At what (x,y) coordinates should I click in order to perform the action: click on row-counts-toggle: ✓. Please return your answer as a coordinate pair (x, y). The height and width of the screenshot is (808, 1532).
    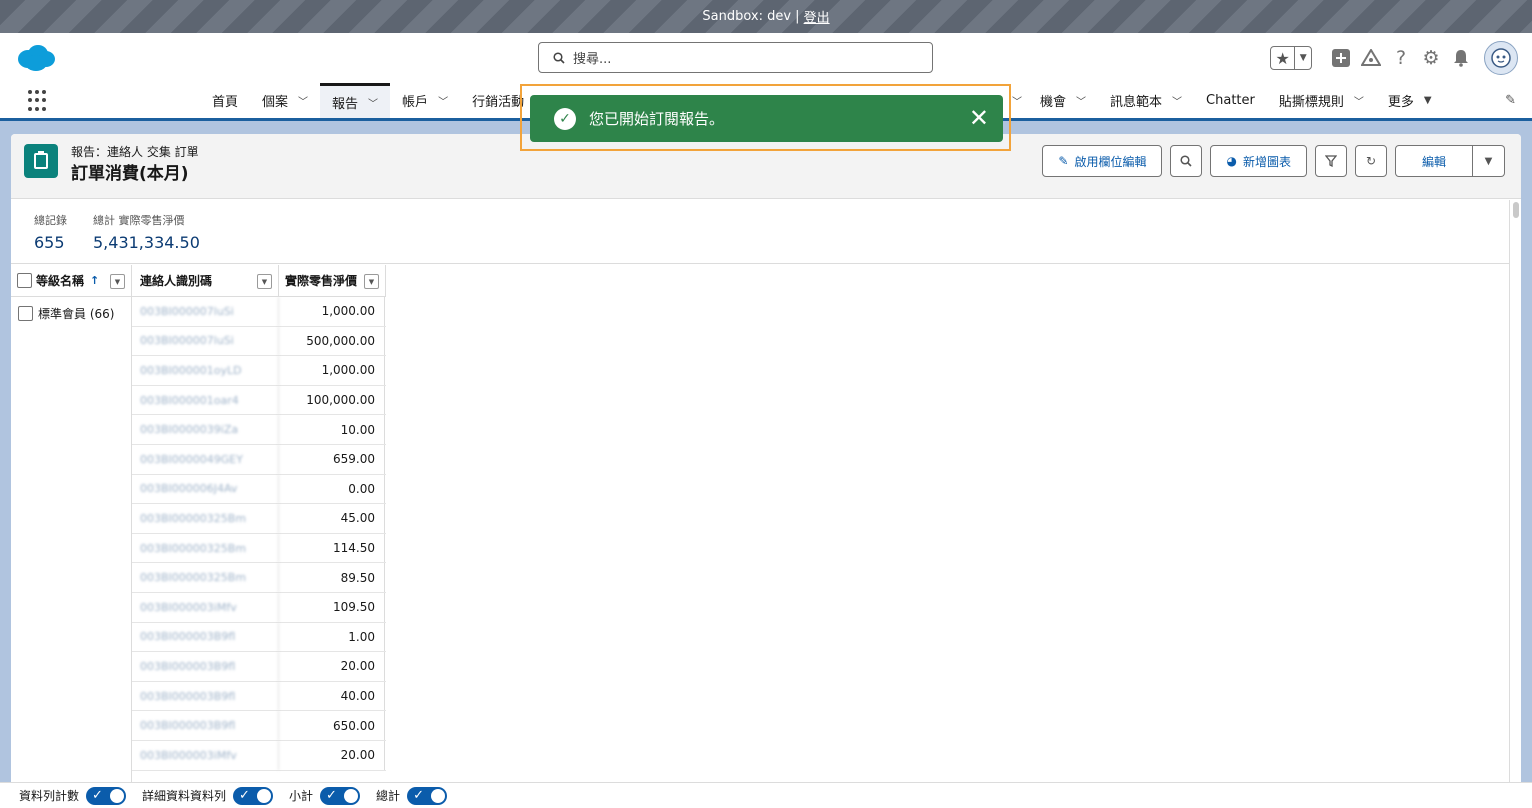
    Looking at the image, I should click on (106, 795).